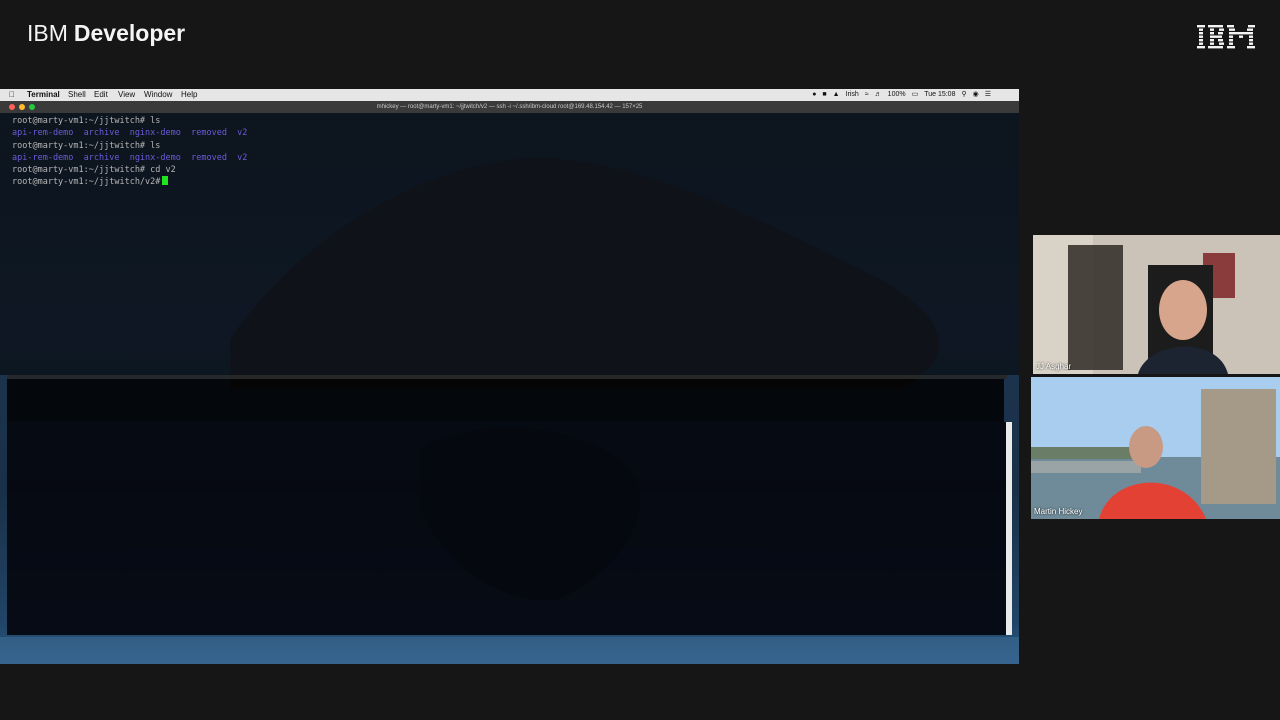  Describe the element at coordinates (814, 95) in the screenshot. I see `status-app-icon: ●` at that location.